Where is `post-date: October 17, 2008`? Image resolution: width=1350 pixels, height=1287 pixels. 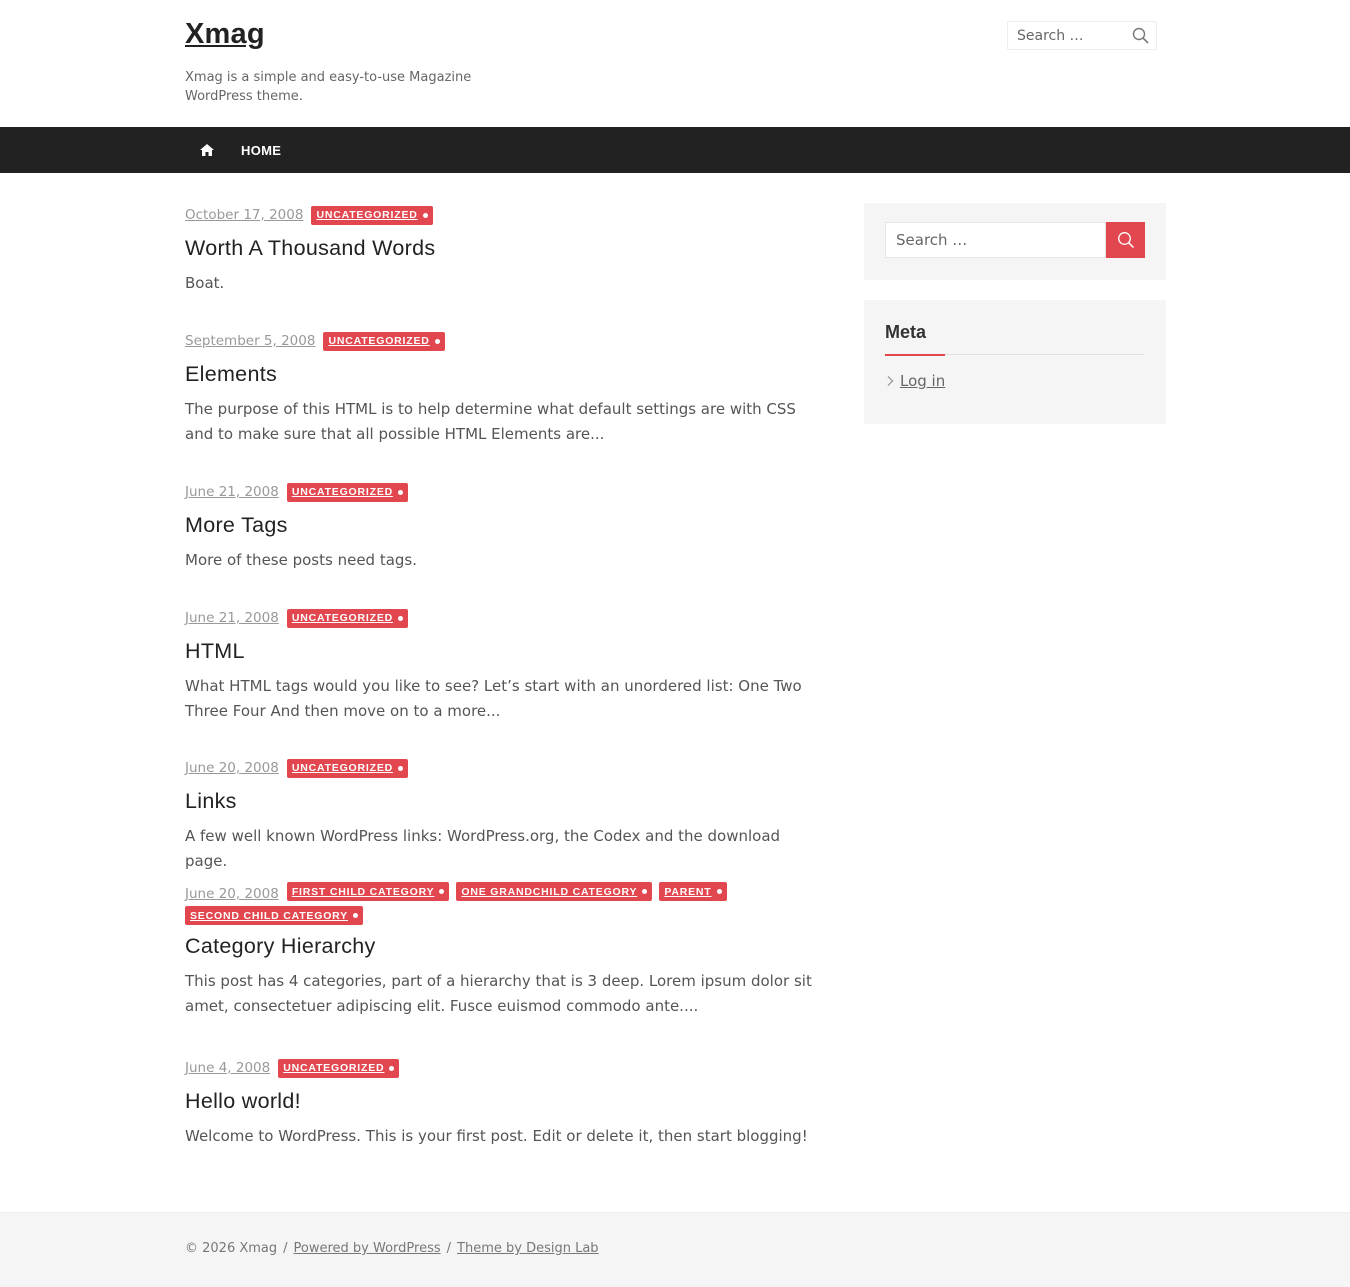 post-date: October 17, 2008 is located at coordinates (244, 215).